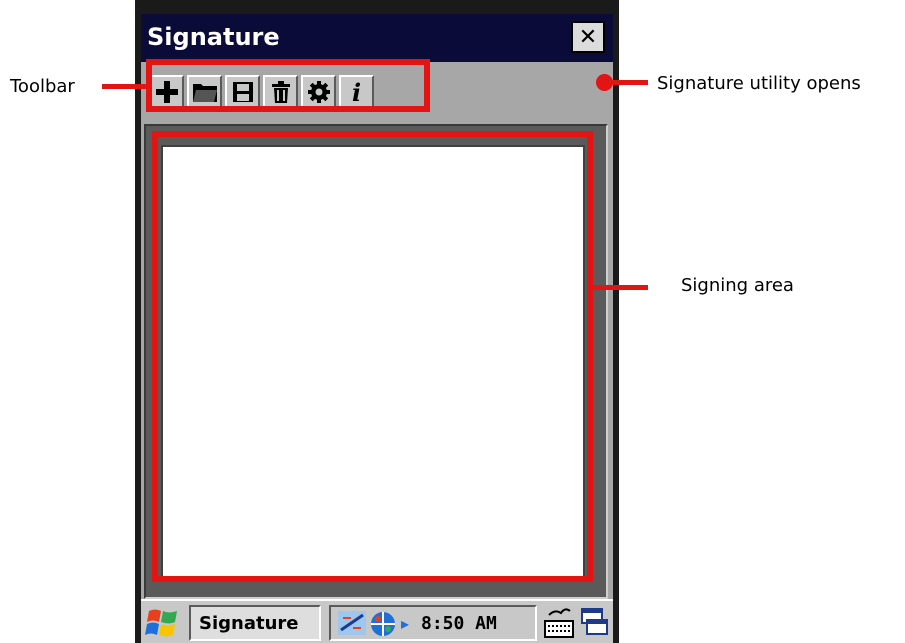  What do you see at coordinates (405, 623) in the screenshot?
I see `tray-arrow-icon: ▸` at bounding box center [405, 623].